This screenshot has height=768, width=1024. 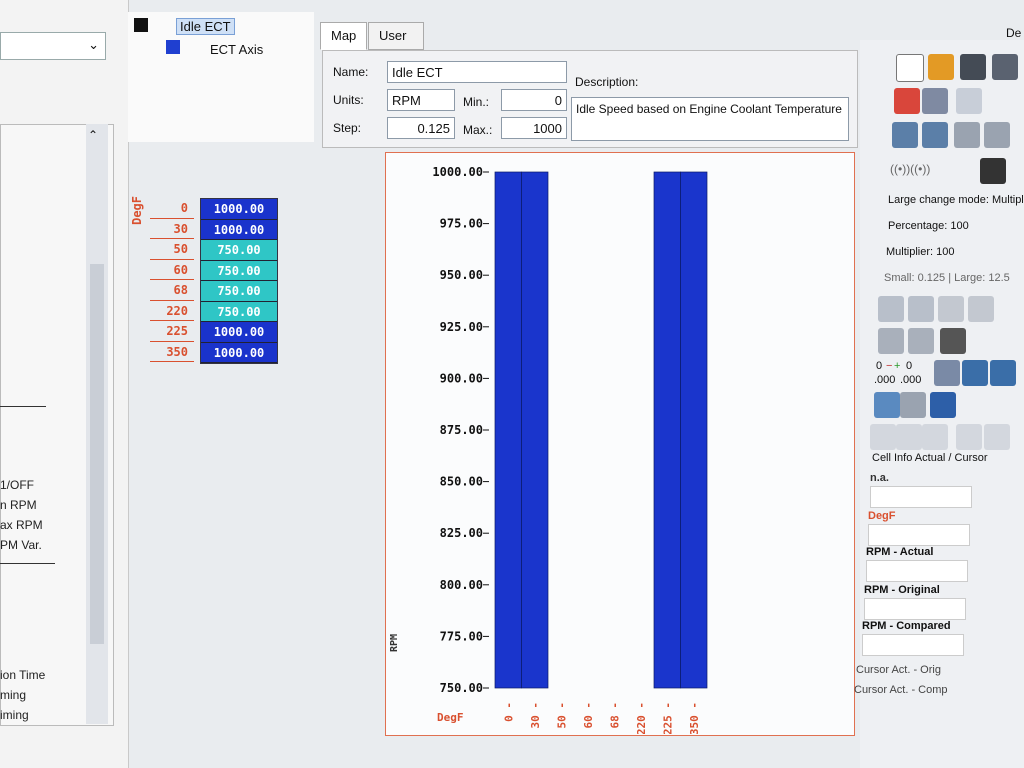 What do you see at coordinates (981, 309) in the screenshot?
I see `decrease-icon` at bounding box center [981, 309].